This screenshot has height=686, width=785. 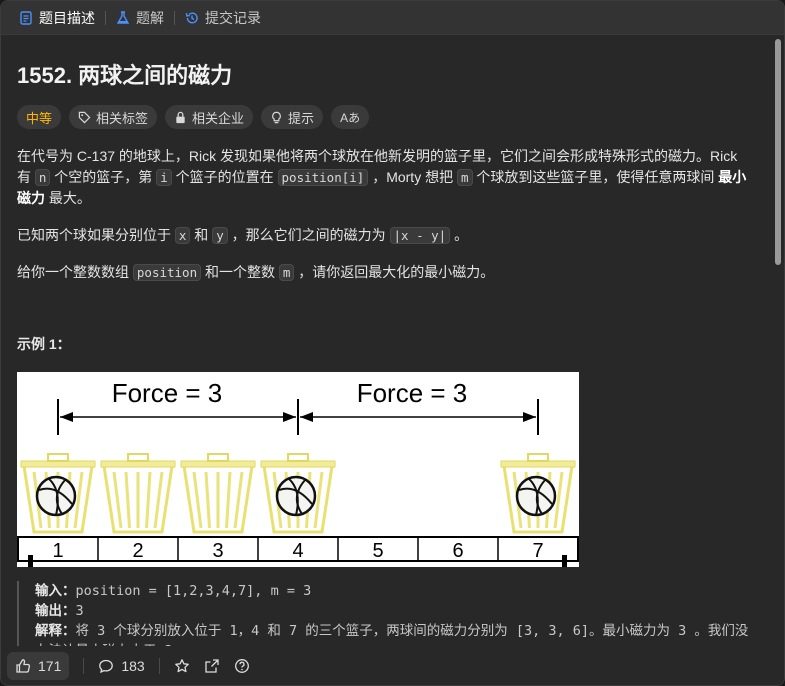 What do you see at coordinates (50, 666) in the screenshot?
I see `like-count: 171` at bounding box center [50, 666].